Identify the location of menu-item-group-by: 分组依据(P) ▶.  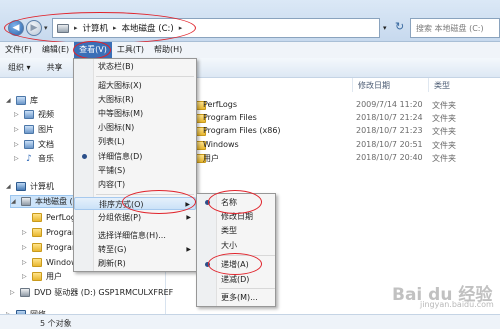
(135, 217).